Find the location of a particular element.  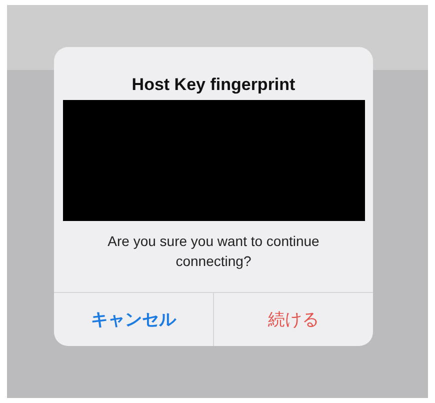

alert-message: Are you sure you want to continue connecting? is located at coordinates (213, 251).